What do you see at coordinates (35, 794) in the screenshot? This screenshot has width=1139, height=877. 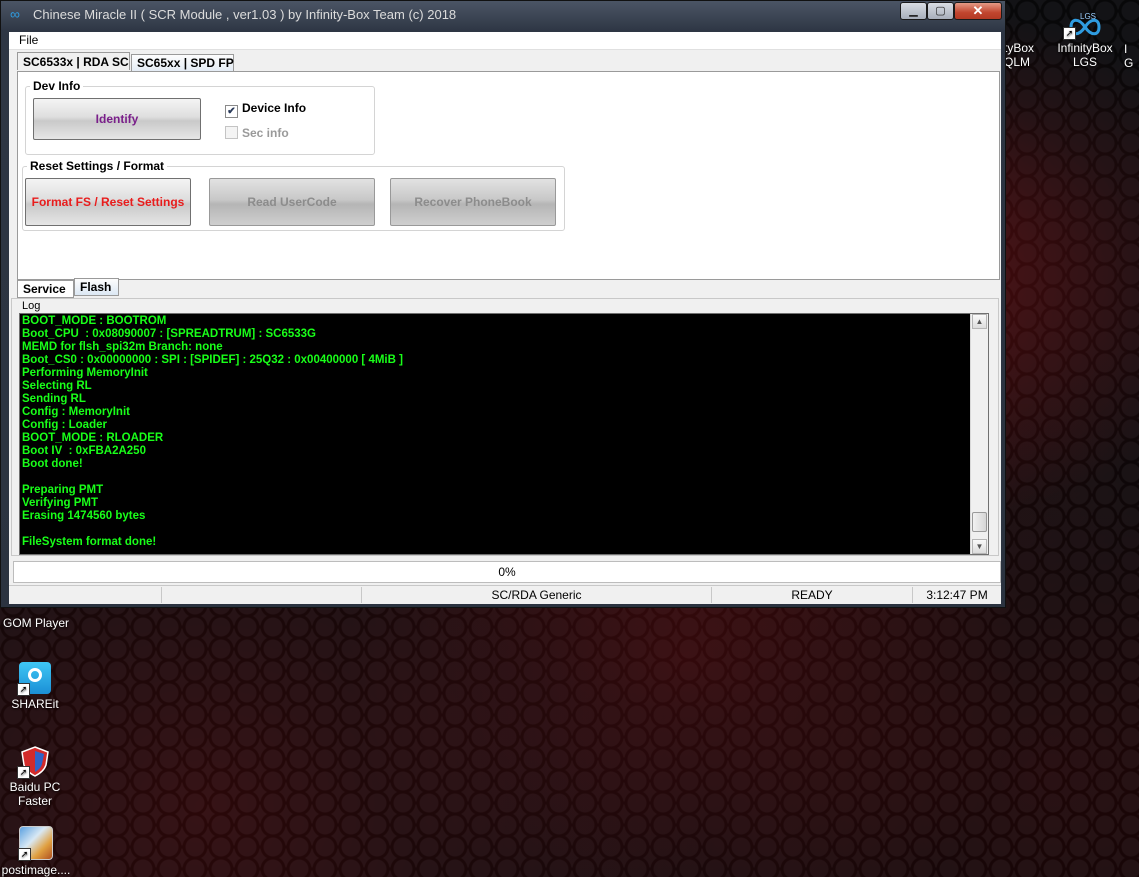 I see `desktop-icon-label: Baidu PC Faster` at bounding box center [35, 794].